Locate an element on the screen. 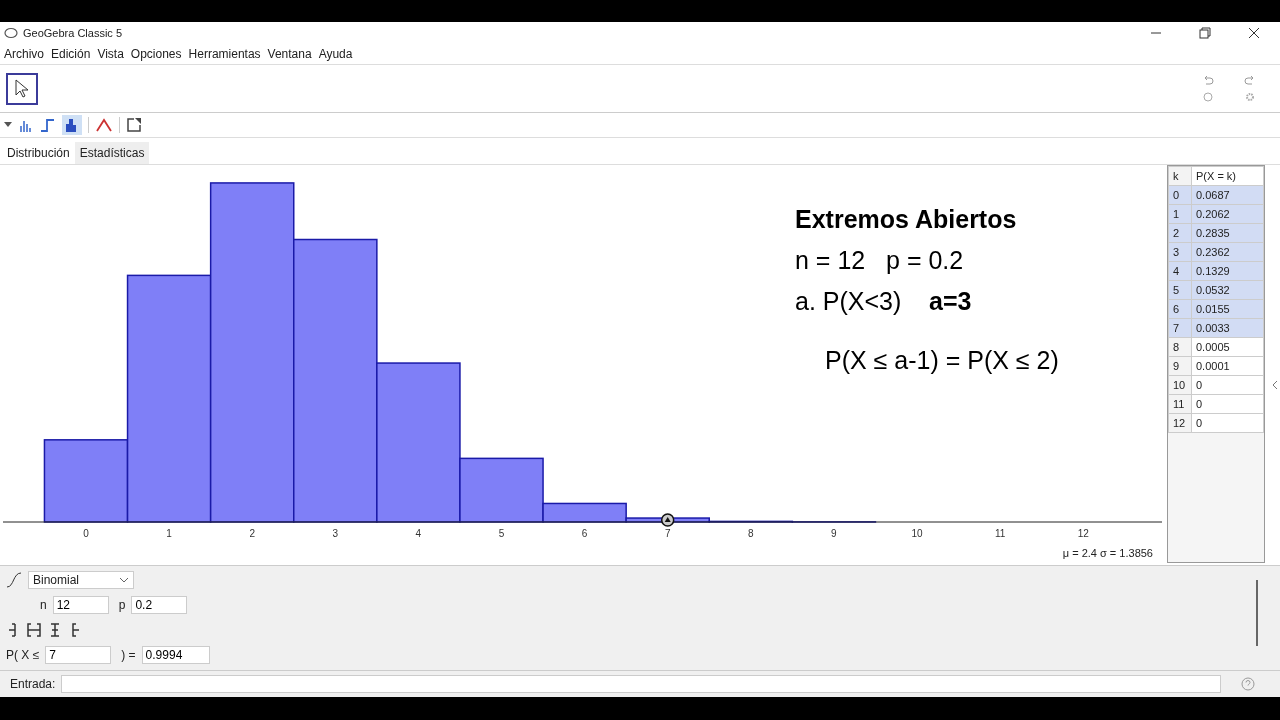 The width and height of the screenshot is (1280, 720). input-field is located at coordinates (641, 684).